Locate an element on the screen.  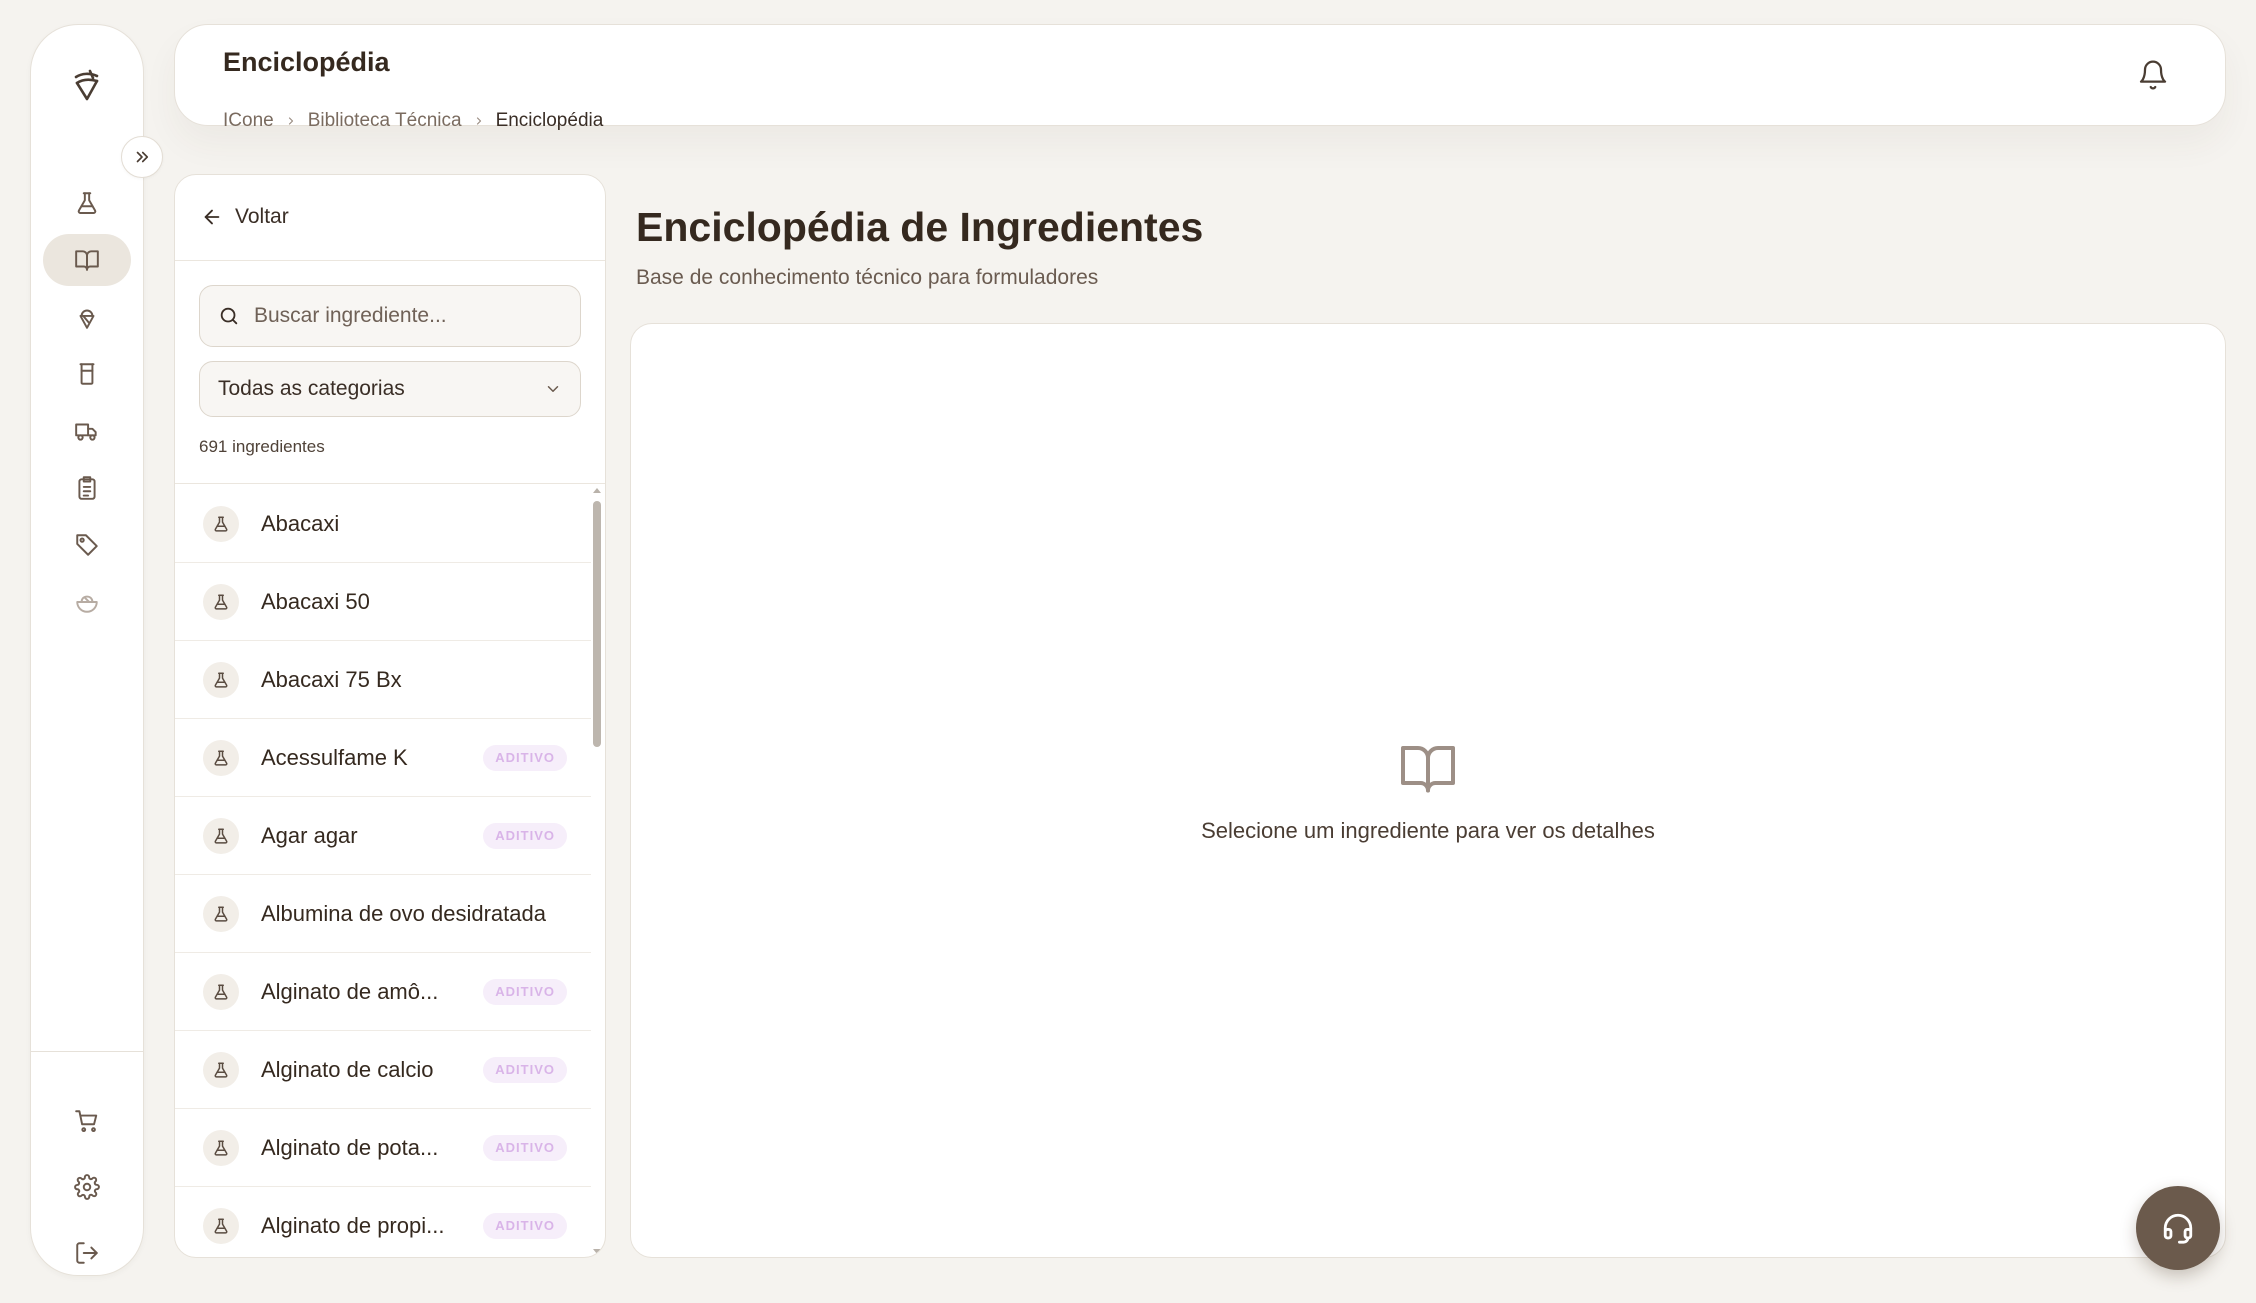
book-open-icon is located at coordinates (1428, 768).